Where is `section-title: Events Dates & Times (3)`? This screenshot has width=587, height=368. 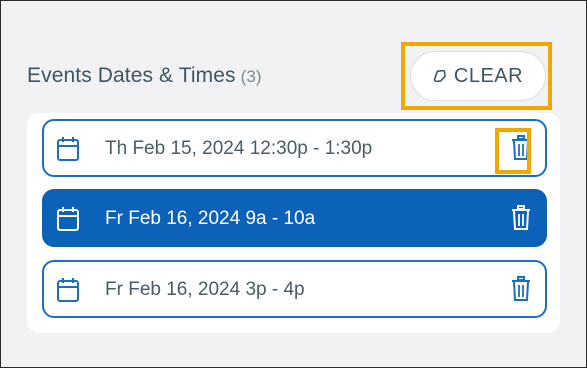 section-title: Events Dates & Times (3) is located at coordinates (144, 76).